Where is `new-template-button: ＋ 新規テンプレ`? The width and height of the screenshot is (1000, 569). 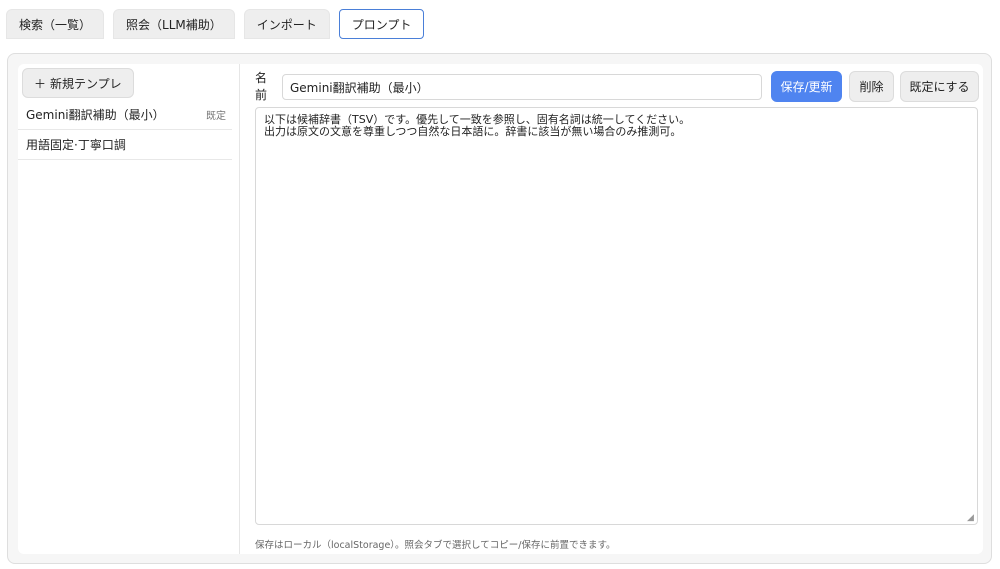 new-template-button: ＋ 新規テンプレ is located at coordinates (78, 83).